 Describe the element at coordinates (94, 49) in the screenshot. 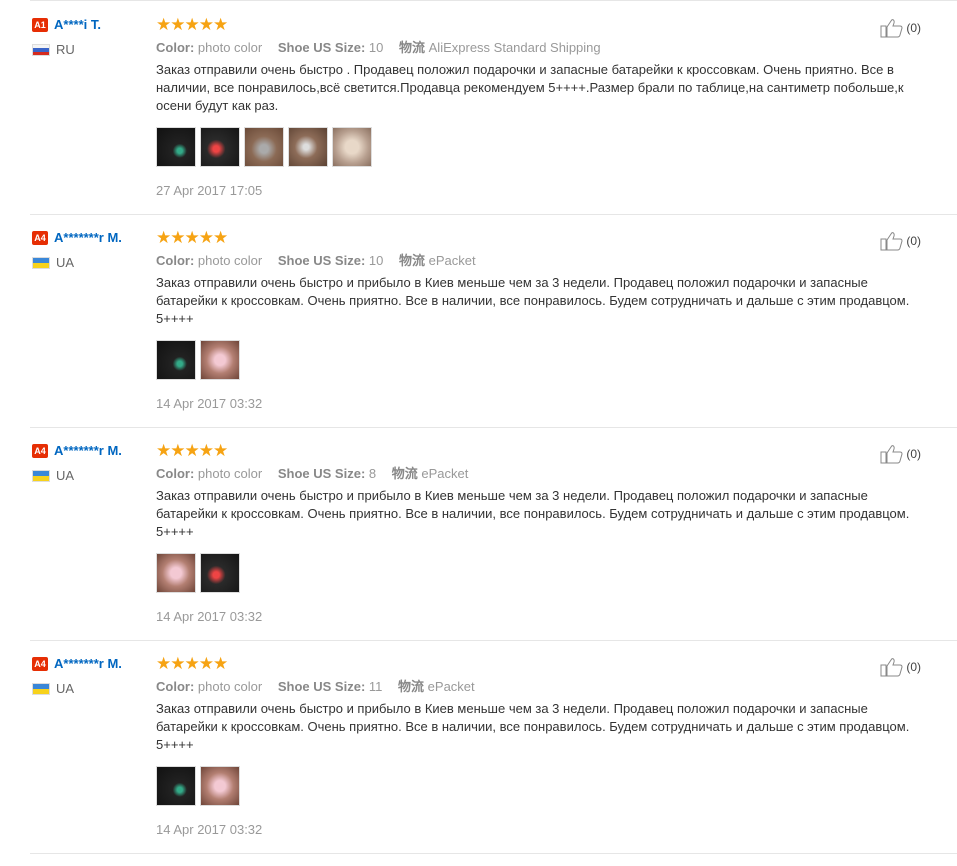

I see `reviewer-country: RU` at that location.